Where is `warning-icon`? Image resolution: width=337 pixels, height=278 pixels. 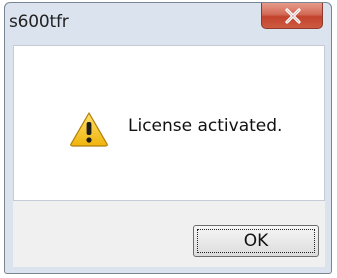
warning-icon is located at coordinates (89, 129).